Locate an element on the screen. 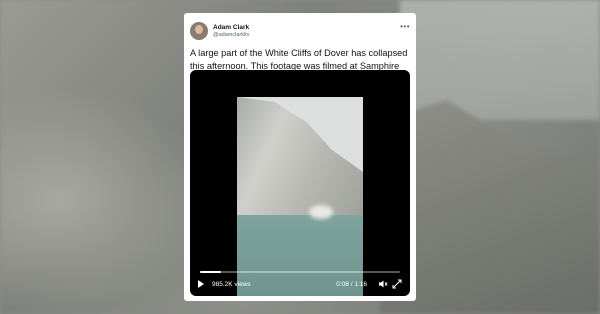 The height and width of the screenshot is (314, 600). video-time: 0:08 / 1:16 is located at coordinates (351, 284).